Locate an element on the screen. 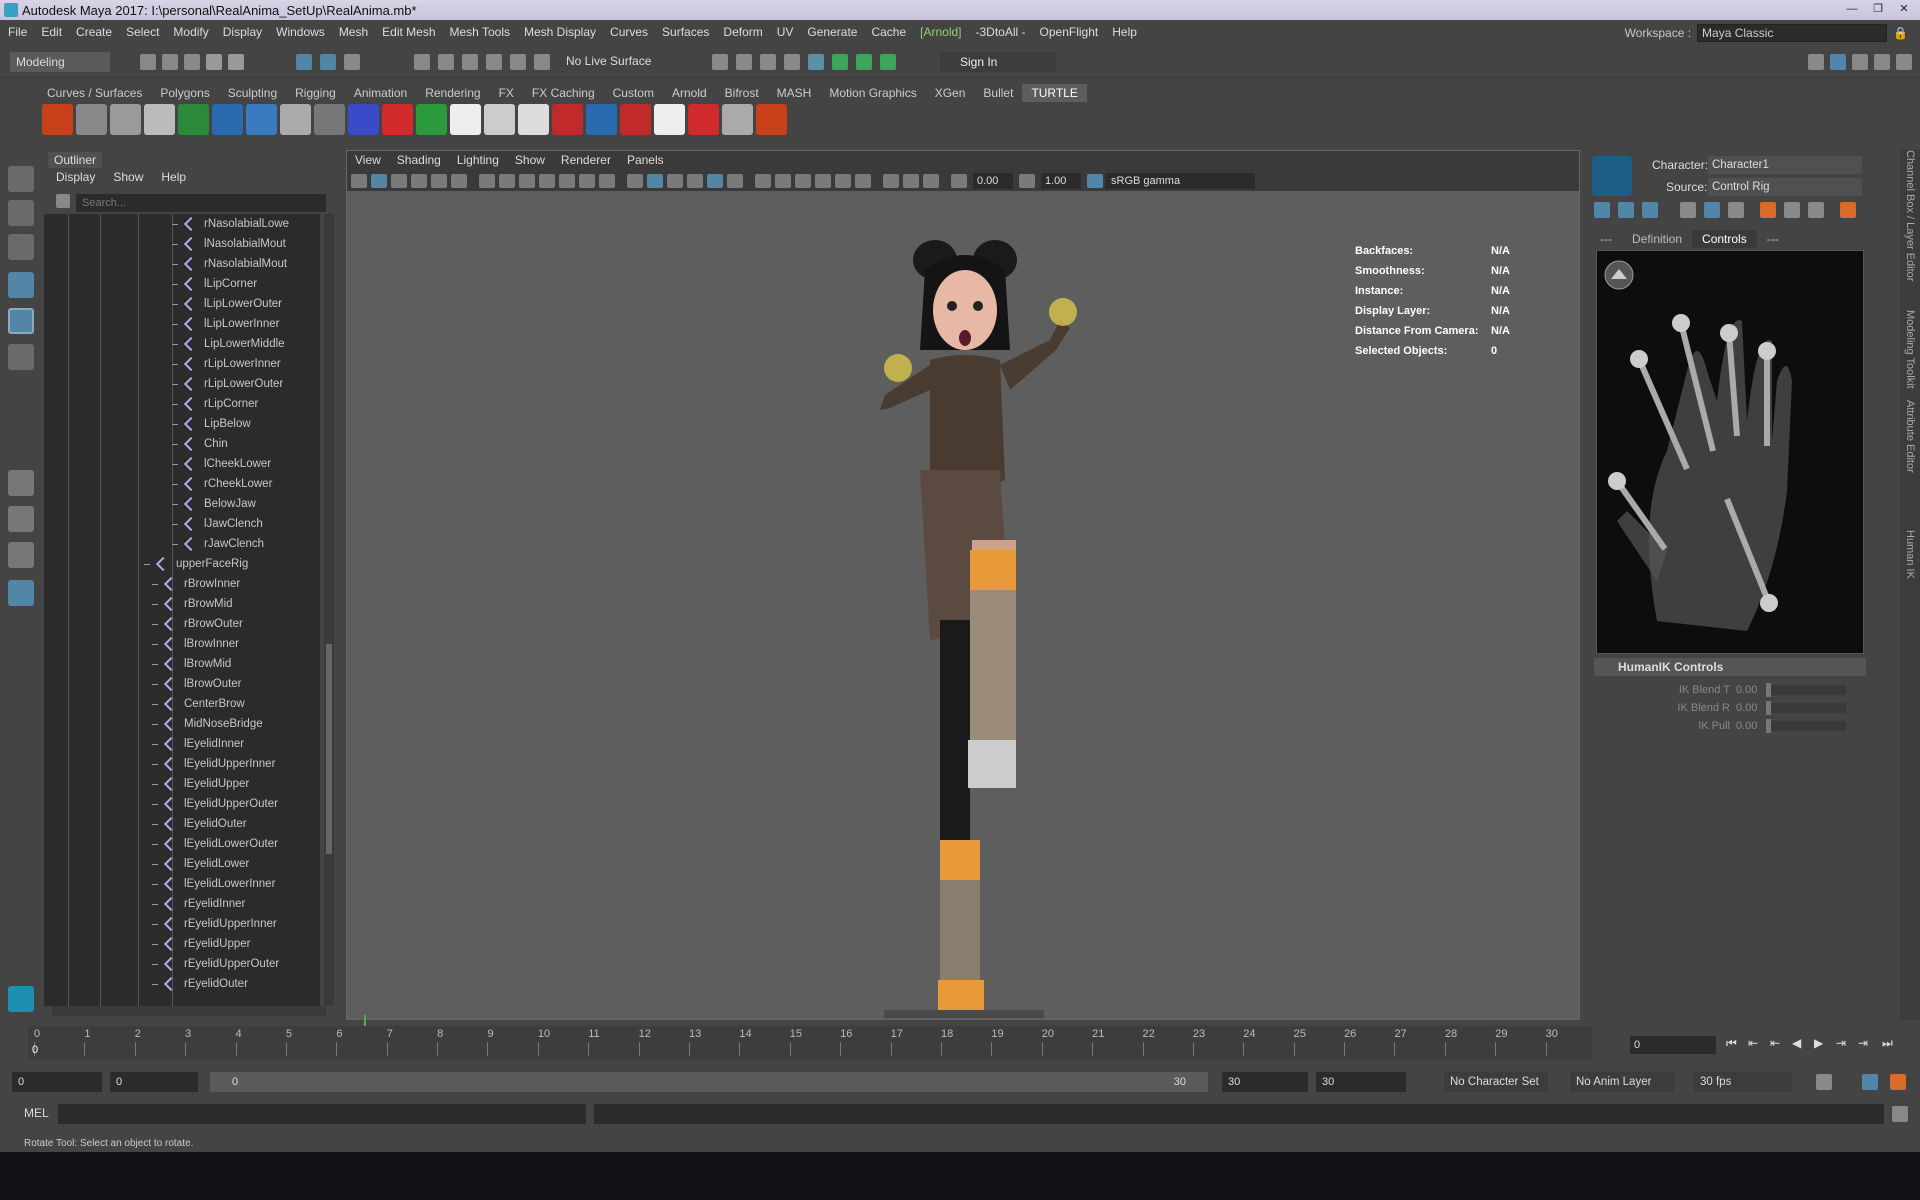 The width and height of the screenshot is (1920, 1200). outliner-row: lBrowMid is located at coordinates (191, 664).